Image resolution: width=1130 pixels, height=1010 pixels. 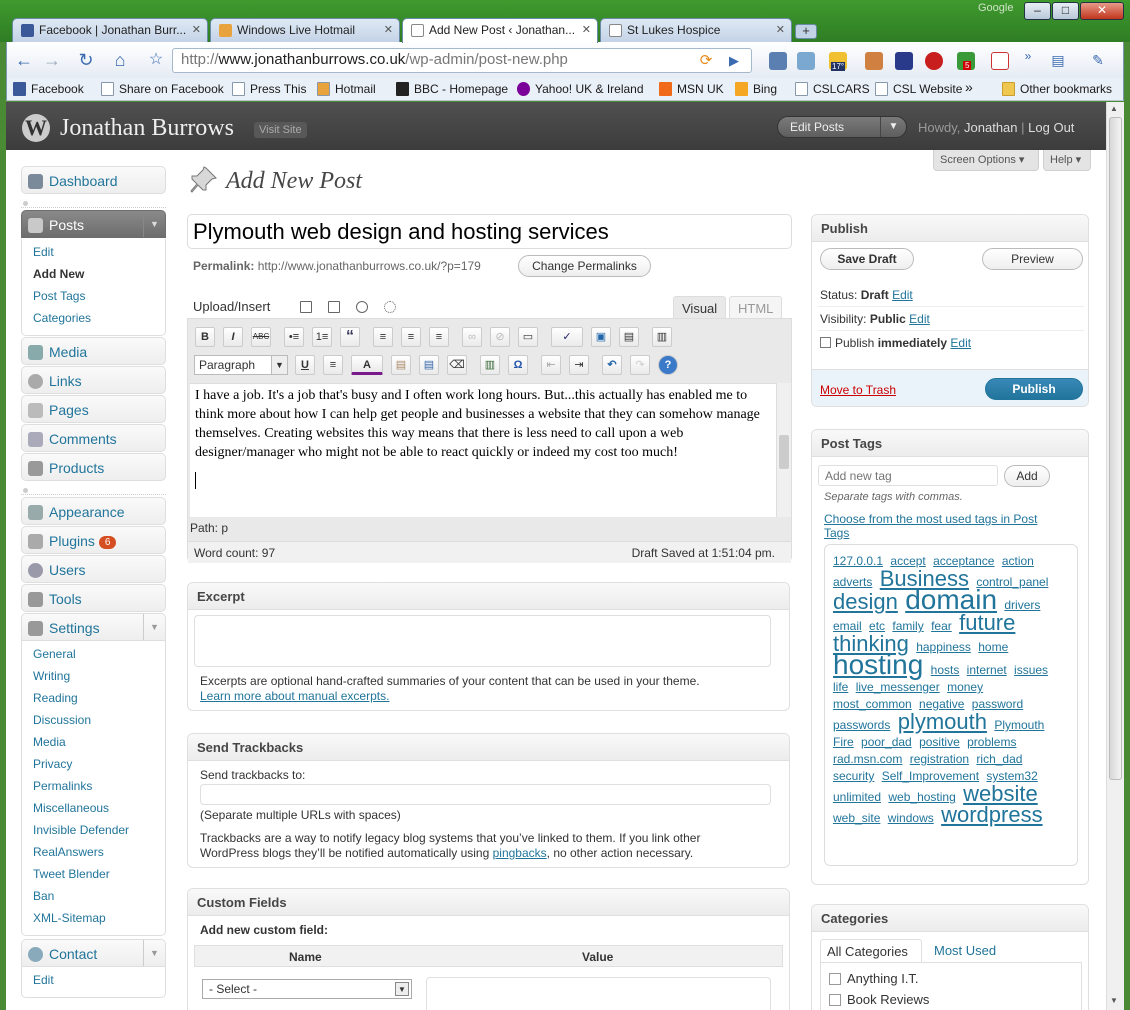 I want to click on bold-button: B, so click(x=205, y=337).